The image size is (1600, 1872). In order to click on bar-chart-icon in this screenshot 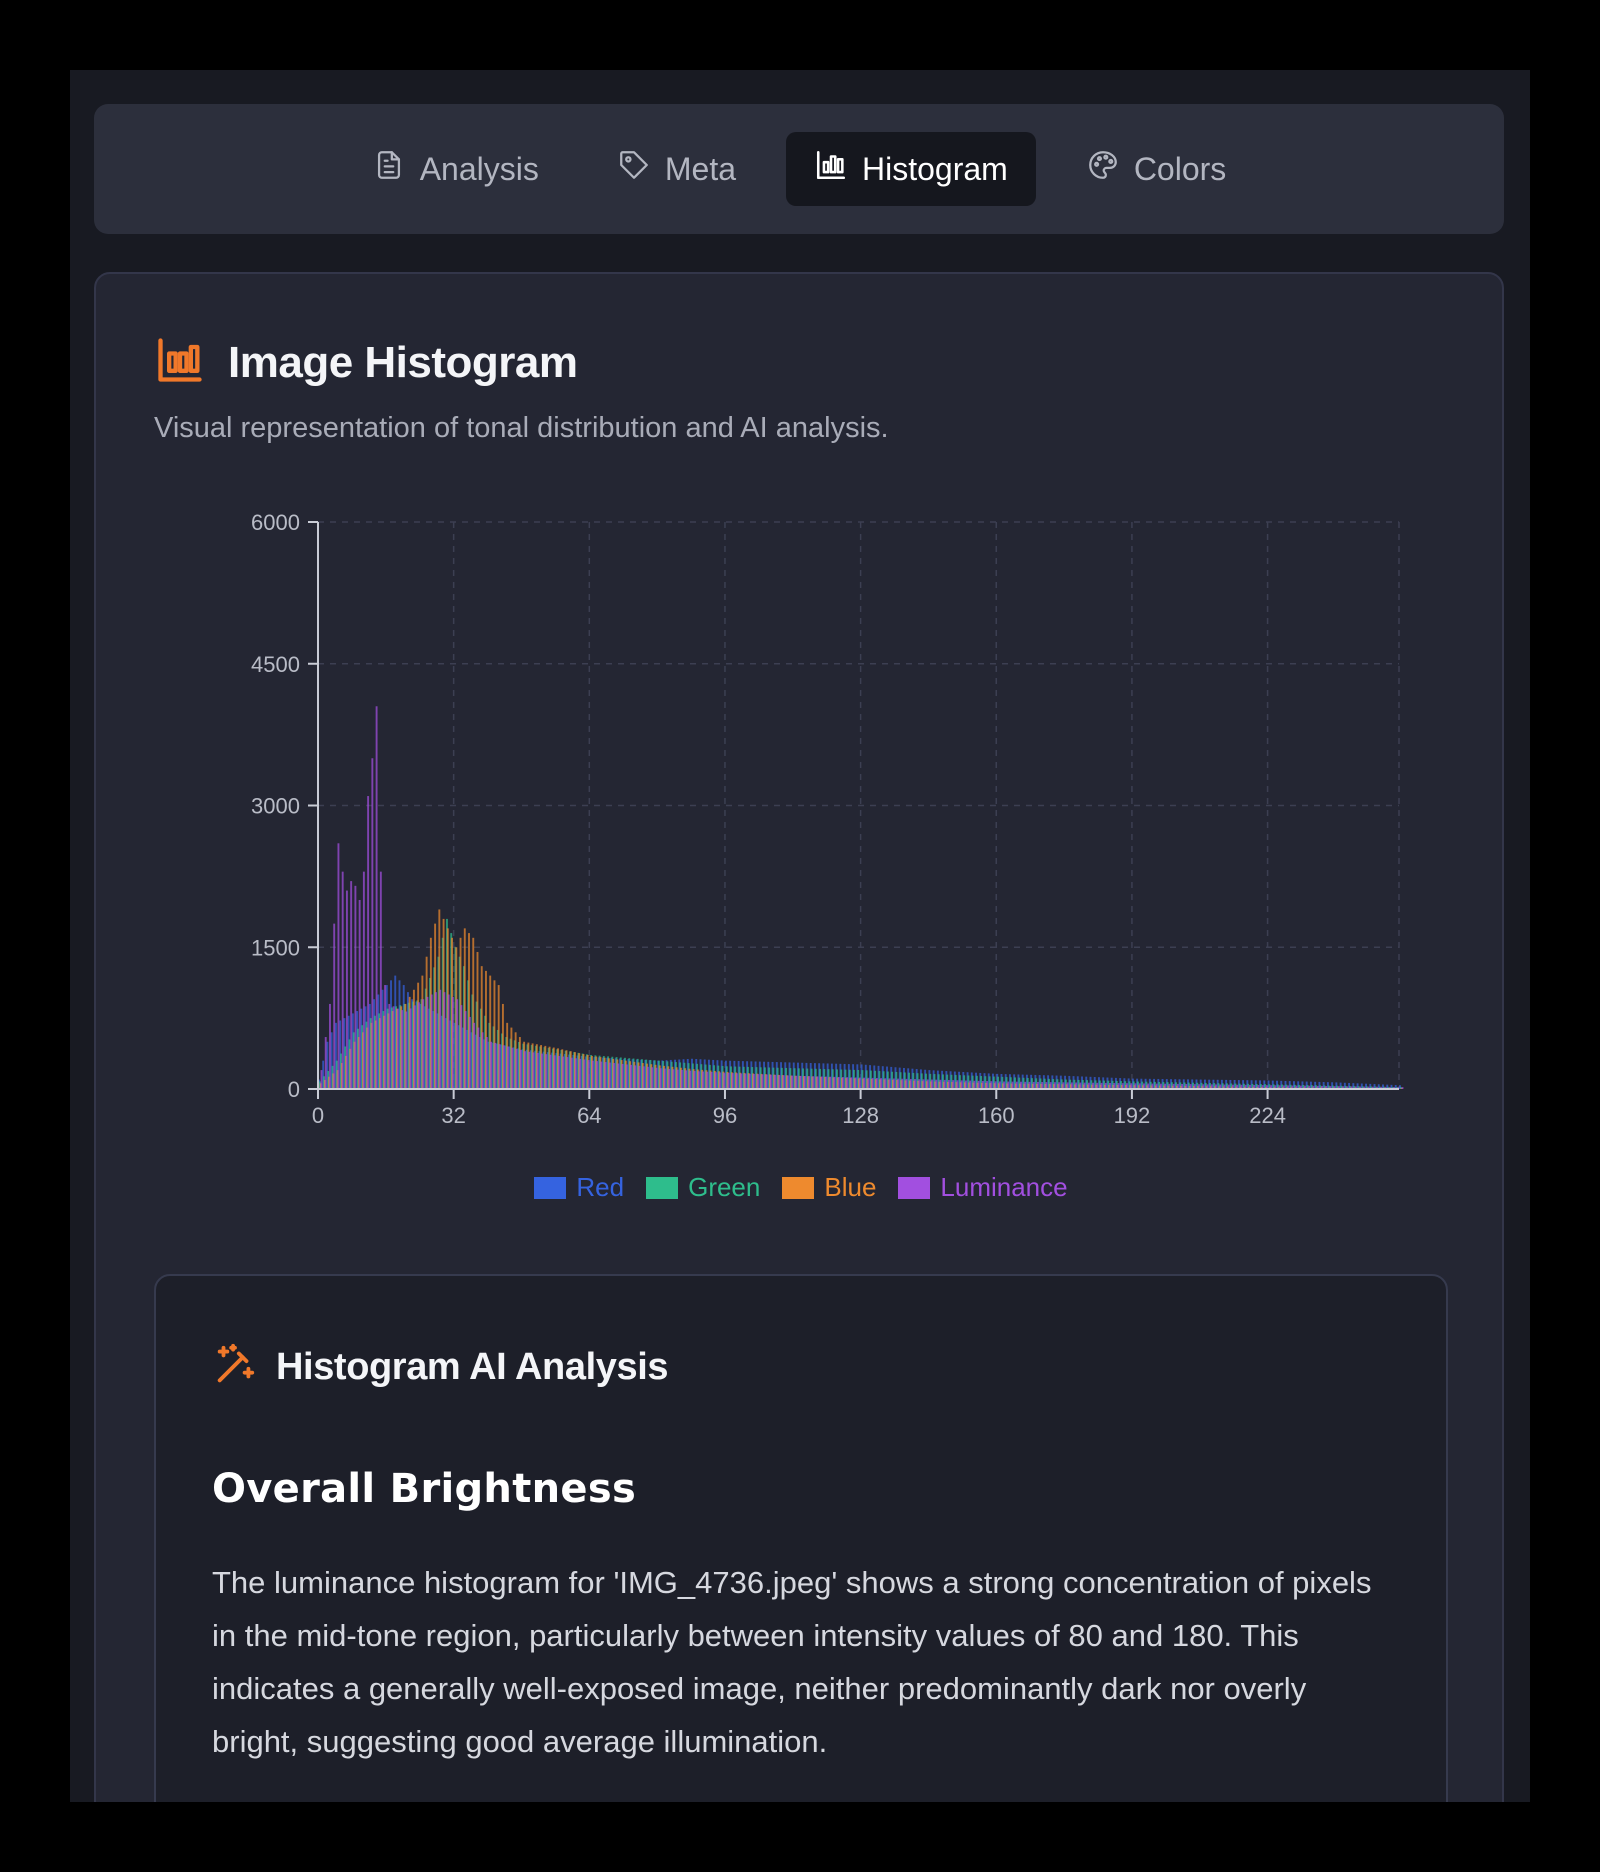, I will do `click(831, 169)`.